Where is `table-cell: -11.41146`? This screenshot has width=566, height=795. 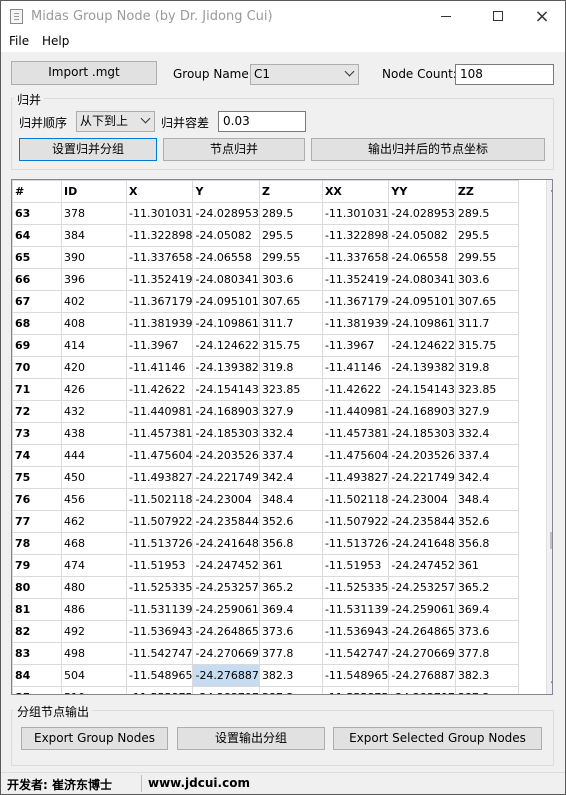 table-cell: -11.41146 is located at coordinates (355, 367).